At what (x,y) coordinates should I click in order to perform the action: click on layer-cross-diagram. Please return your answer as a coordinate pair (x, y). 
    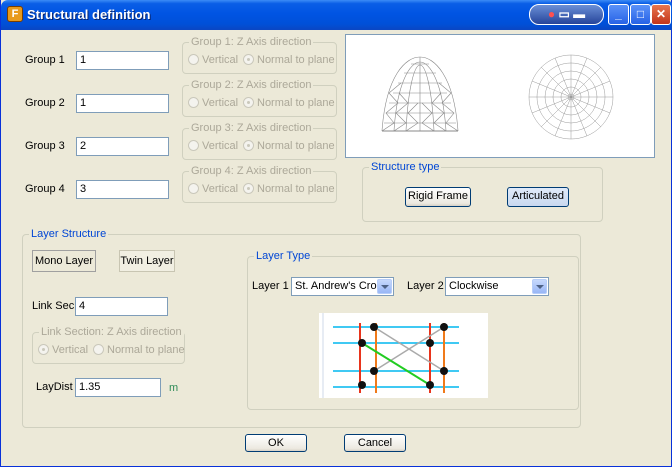
    Looking at the image, I should click on (390, 355).